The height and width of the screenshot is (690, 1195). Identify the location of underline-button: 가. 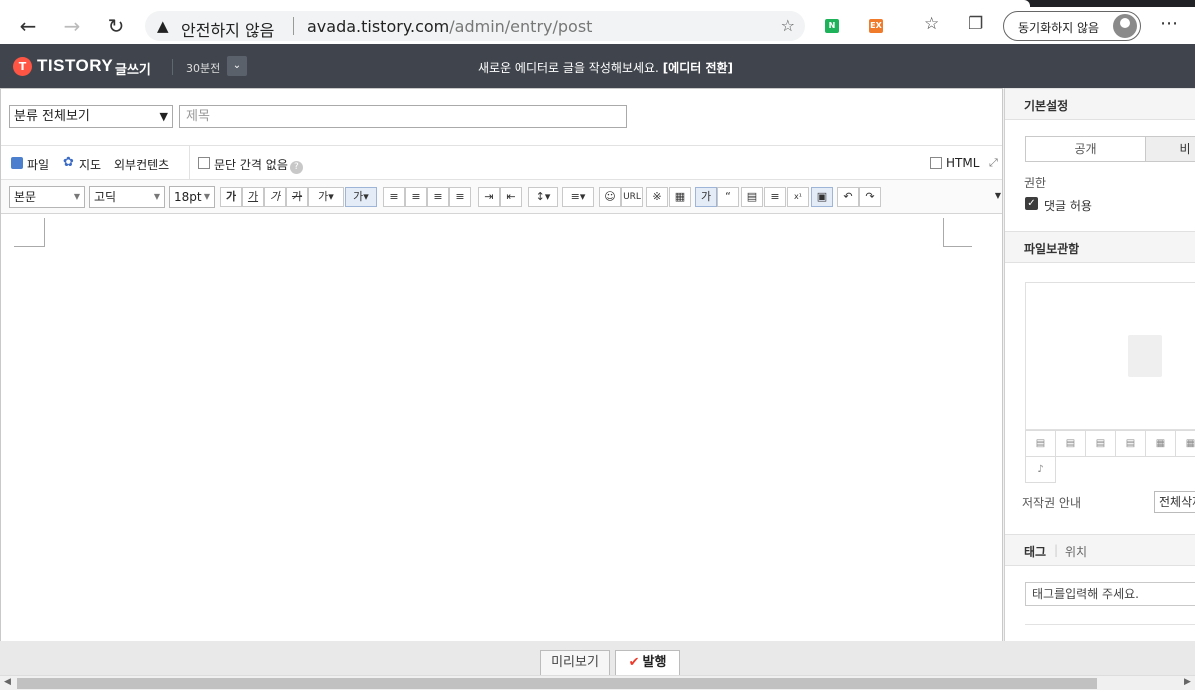
(253, 197).